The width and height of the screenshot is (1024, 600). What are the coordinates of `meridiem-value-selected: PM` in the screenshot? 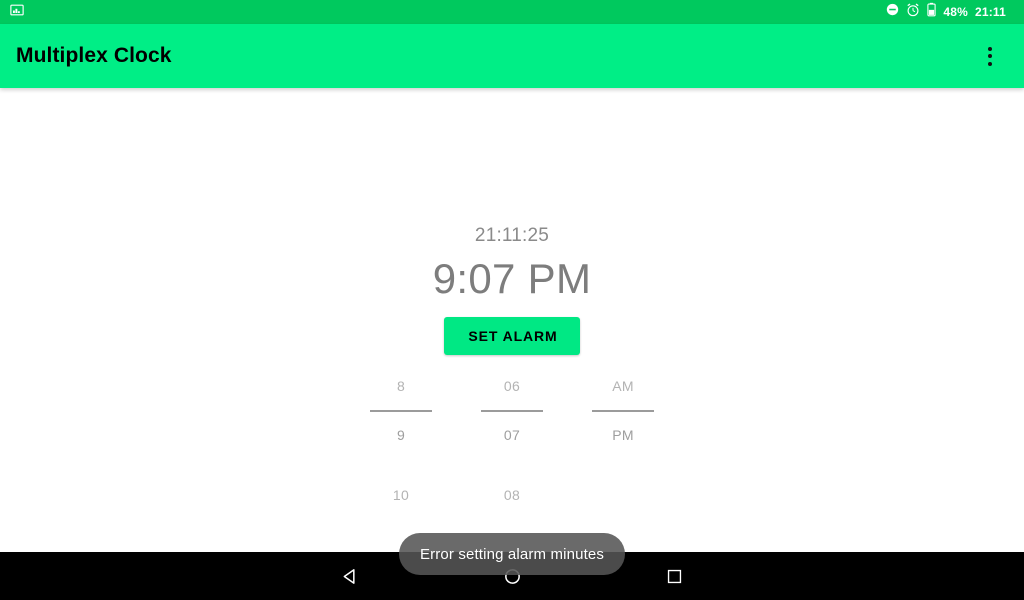 It's located at (623, 435).